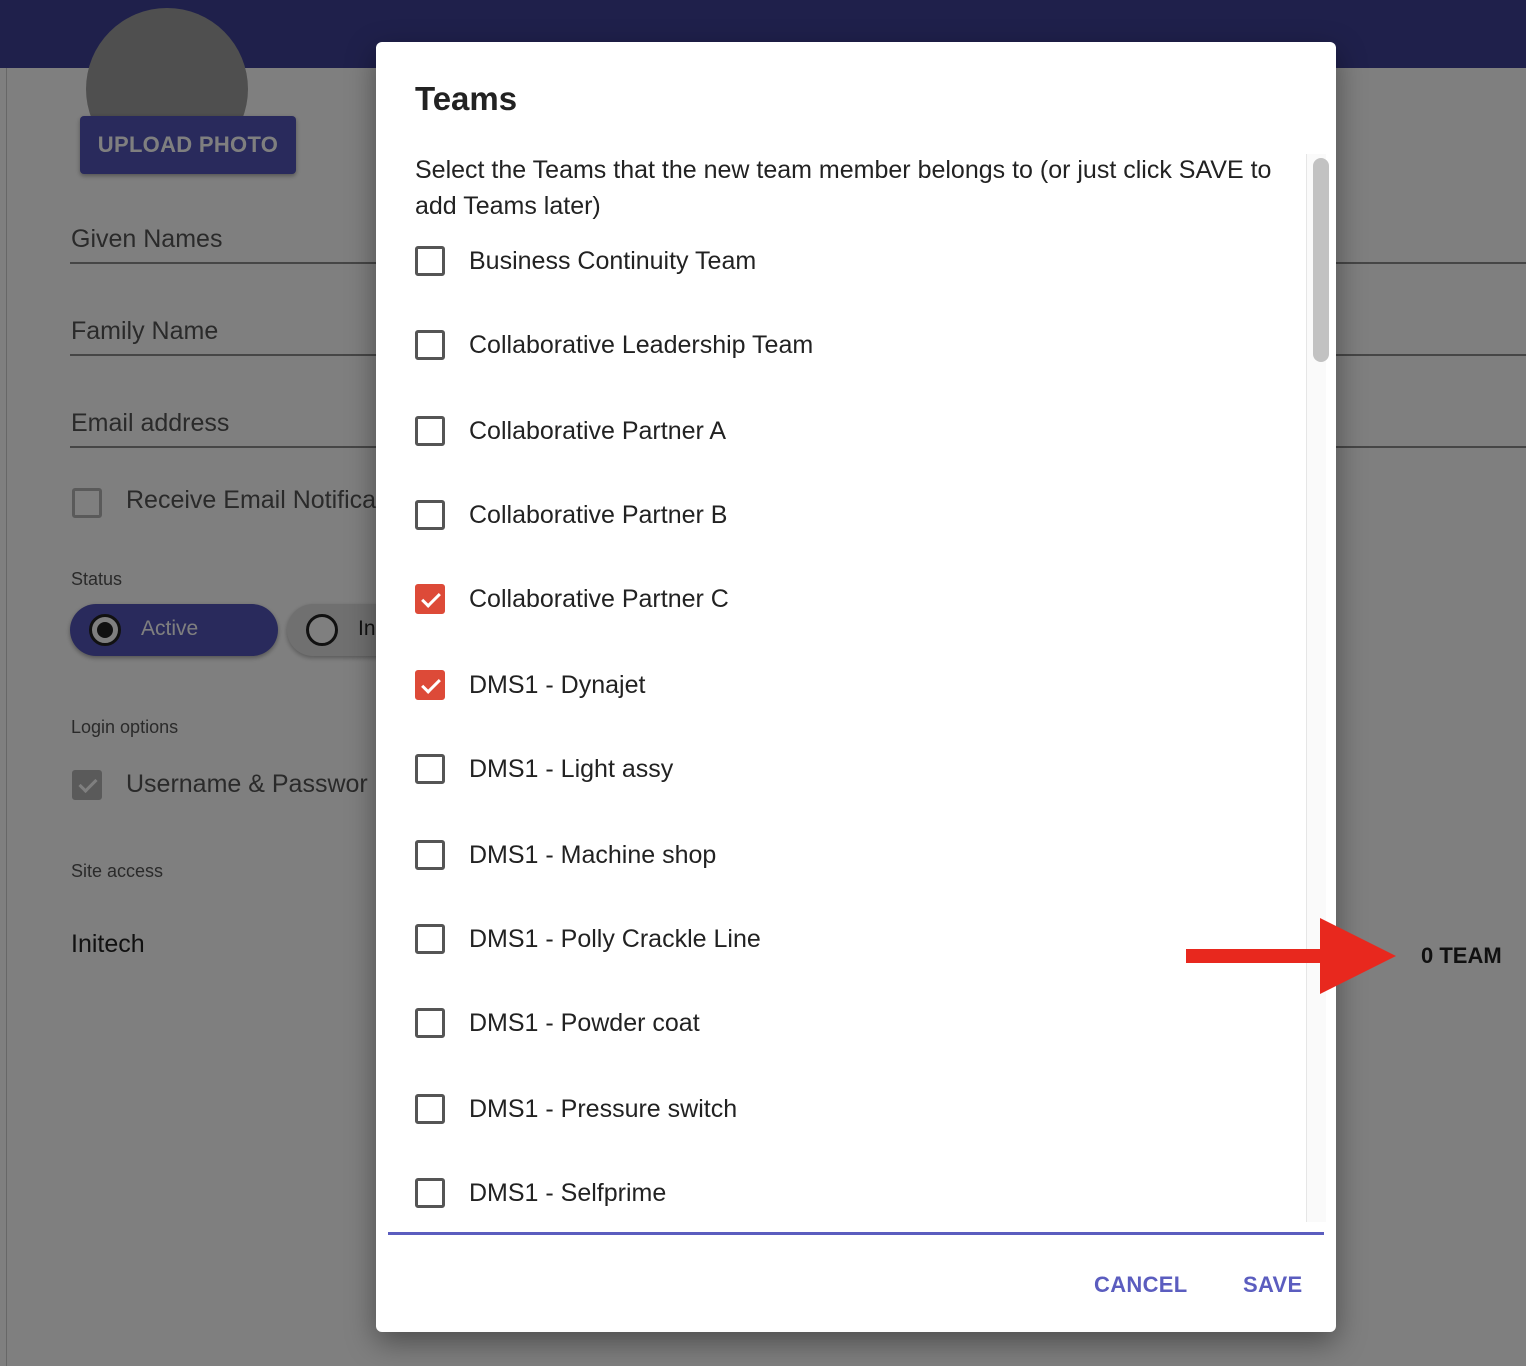 Image resolution: width=1526 pixels, height=1366 pixels. I want to click on team-label: Collaborative Partner B, so click(598, 515).